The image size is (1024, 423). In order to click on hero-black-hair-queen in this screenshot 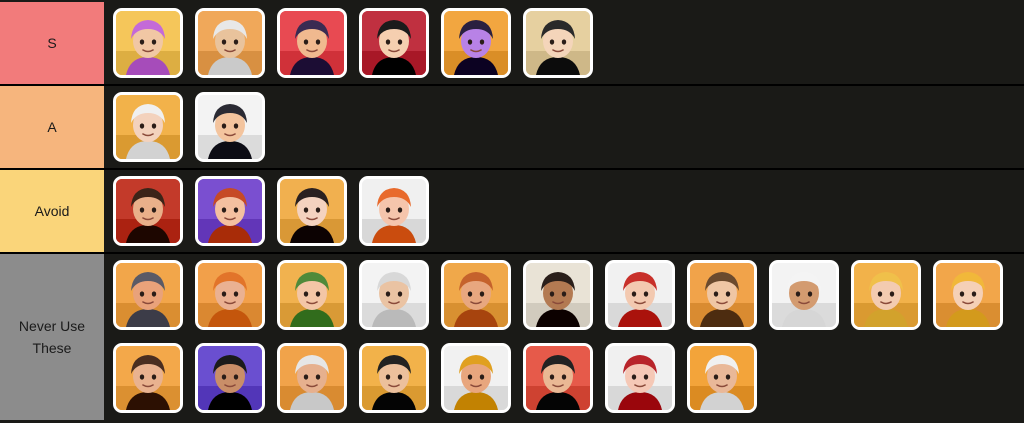, I will do `click(230, 378)`.